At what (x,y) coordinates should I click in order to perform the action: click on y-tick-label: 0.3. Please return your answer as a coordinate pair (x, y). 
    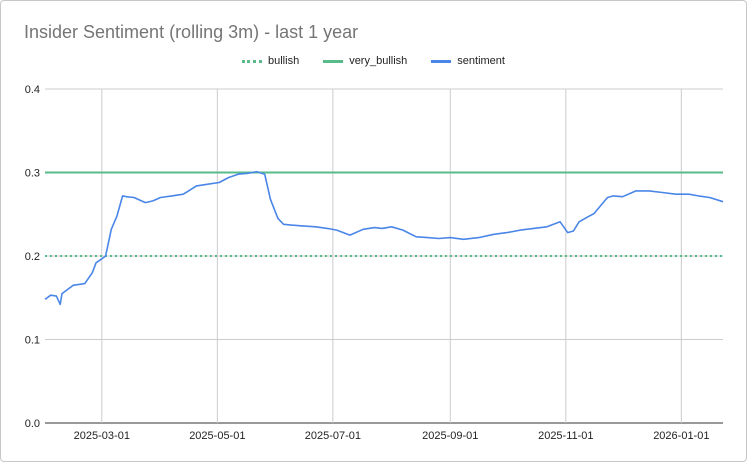
    Looking at the image, I should click on (32, 174).